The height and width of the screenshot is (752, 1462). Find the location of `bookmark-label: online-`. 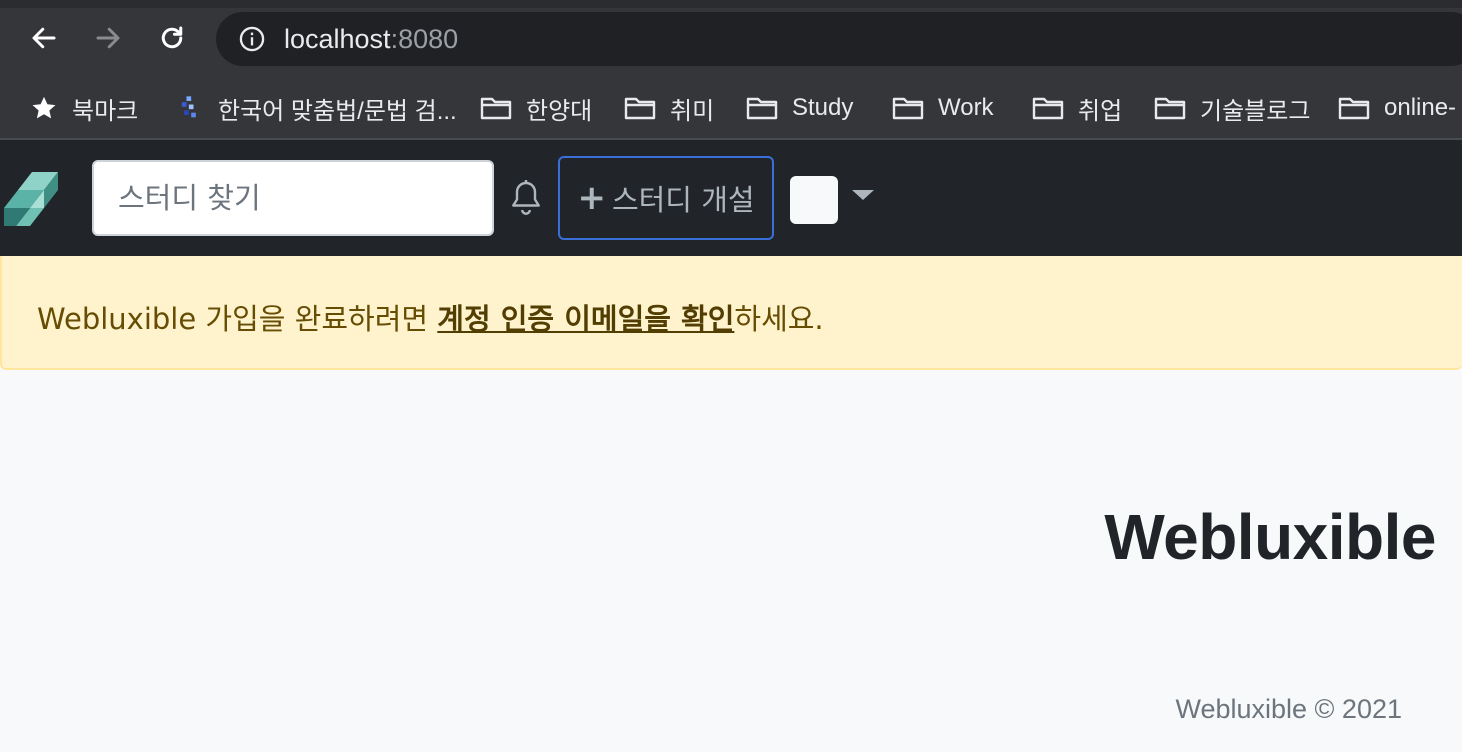

bookmark-label: online- is located at coordinates (1420, 107).